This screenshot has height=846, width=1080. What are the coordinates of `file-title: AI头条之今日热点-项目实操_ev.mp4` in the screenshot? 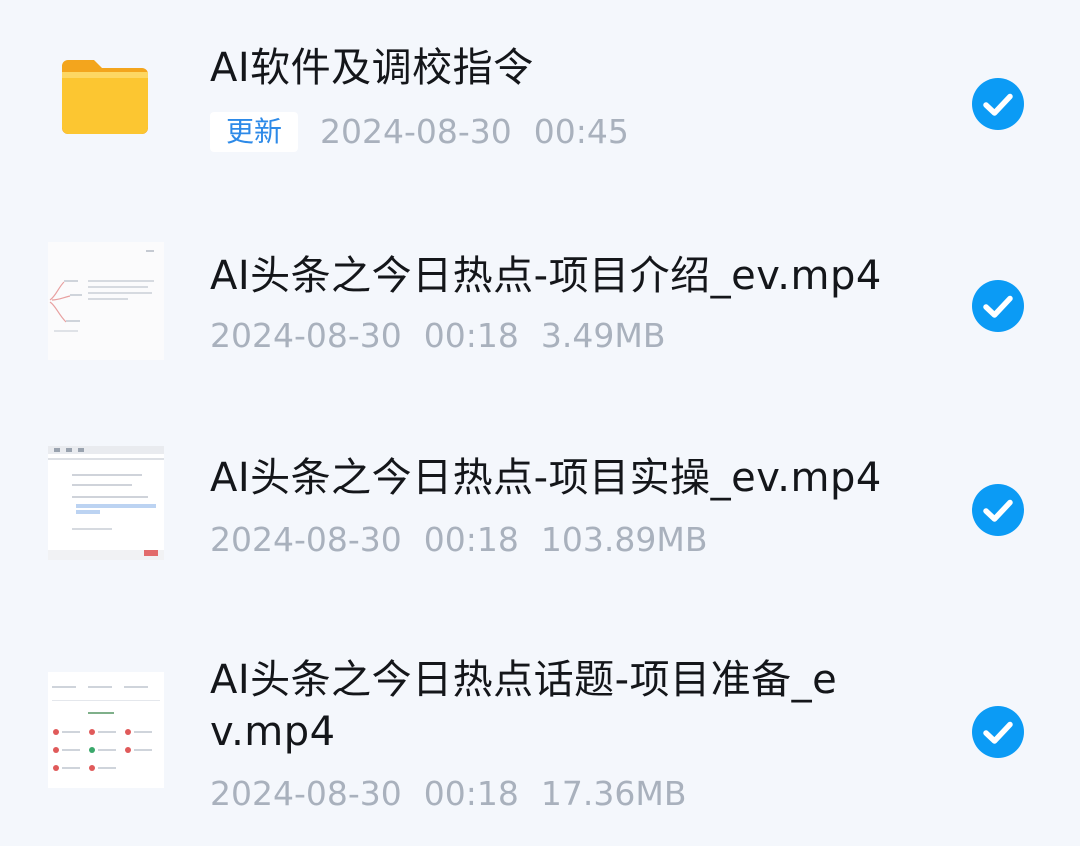 It's located at (546, 478).